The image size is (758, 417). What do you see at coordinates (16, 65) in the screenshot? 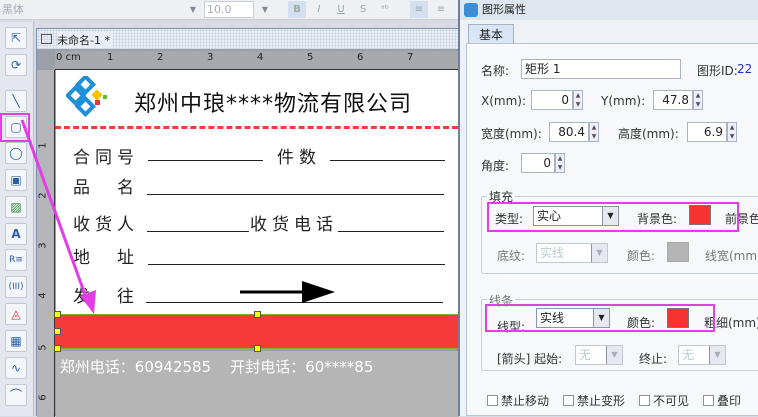
I see `rotate-icon: ⟳` at bounding box center [16, 65].